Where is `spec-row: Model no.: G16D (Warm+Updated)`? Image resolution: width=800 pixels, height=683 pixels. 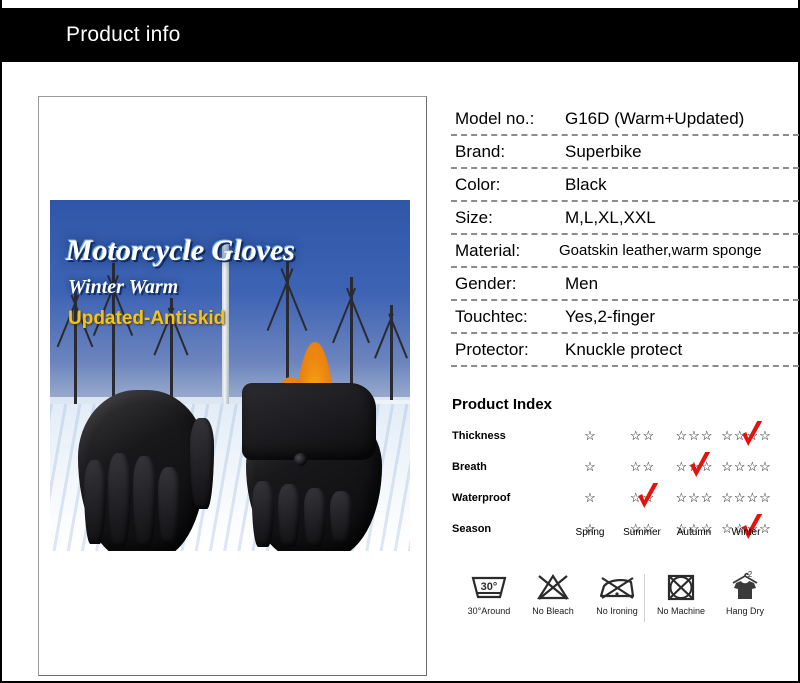 spec-row: Model no.: G16D (Warm+Updated) is located at coordinates (625, 119).